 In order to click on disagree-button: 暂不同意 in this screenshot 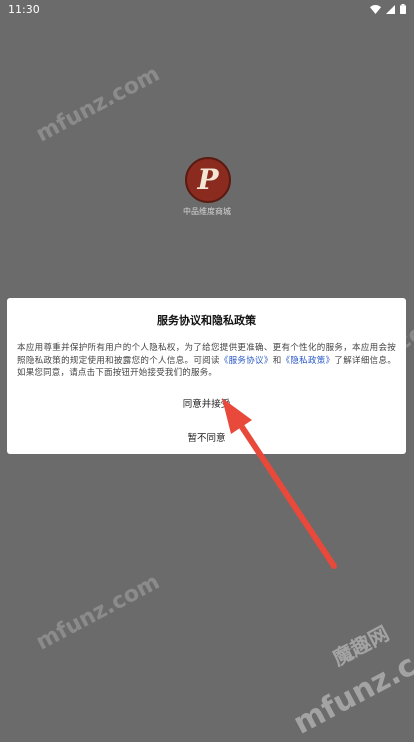, I will do `click(206, 437)`.